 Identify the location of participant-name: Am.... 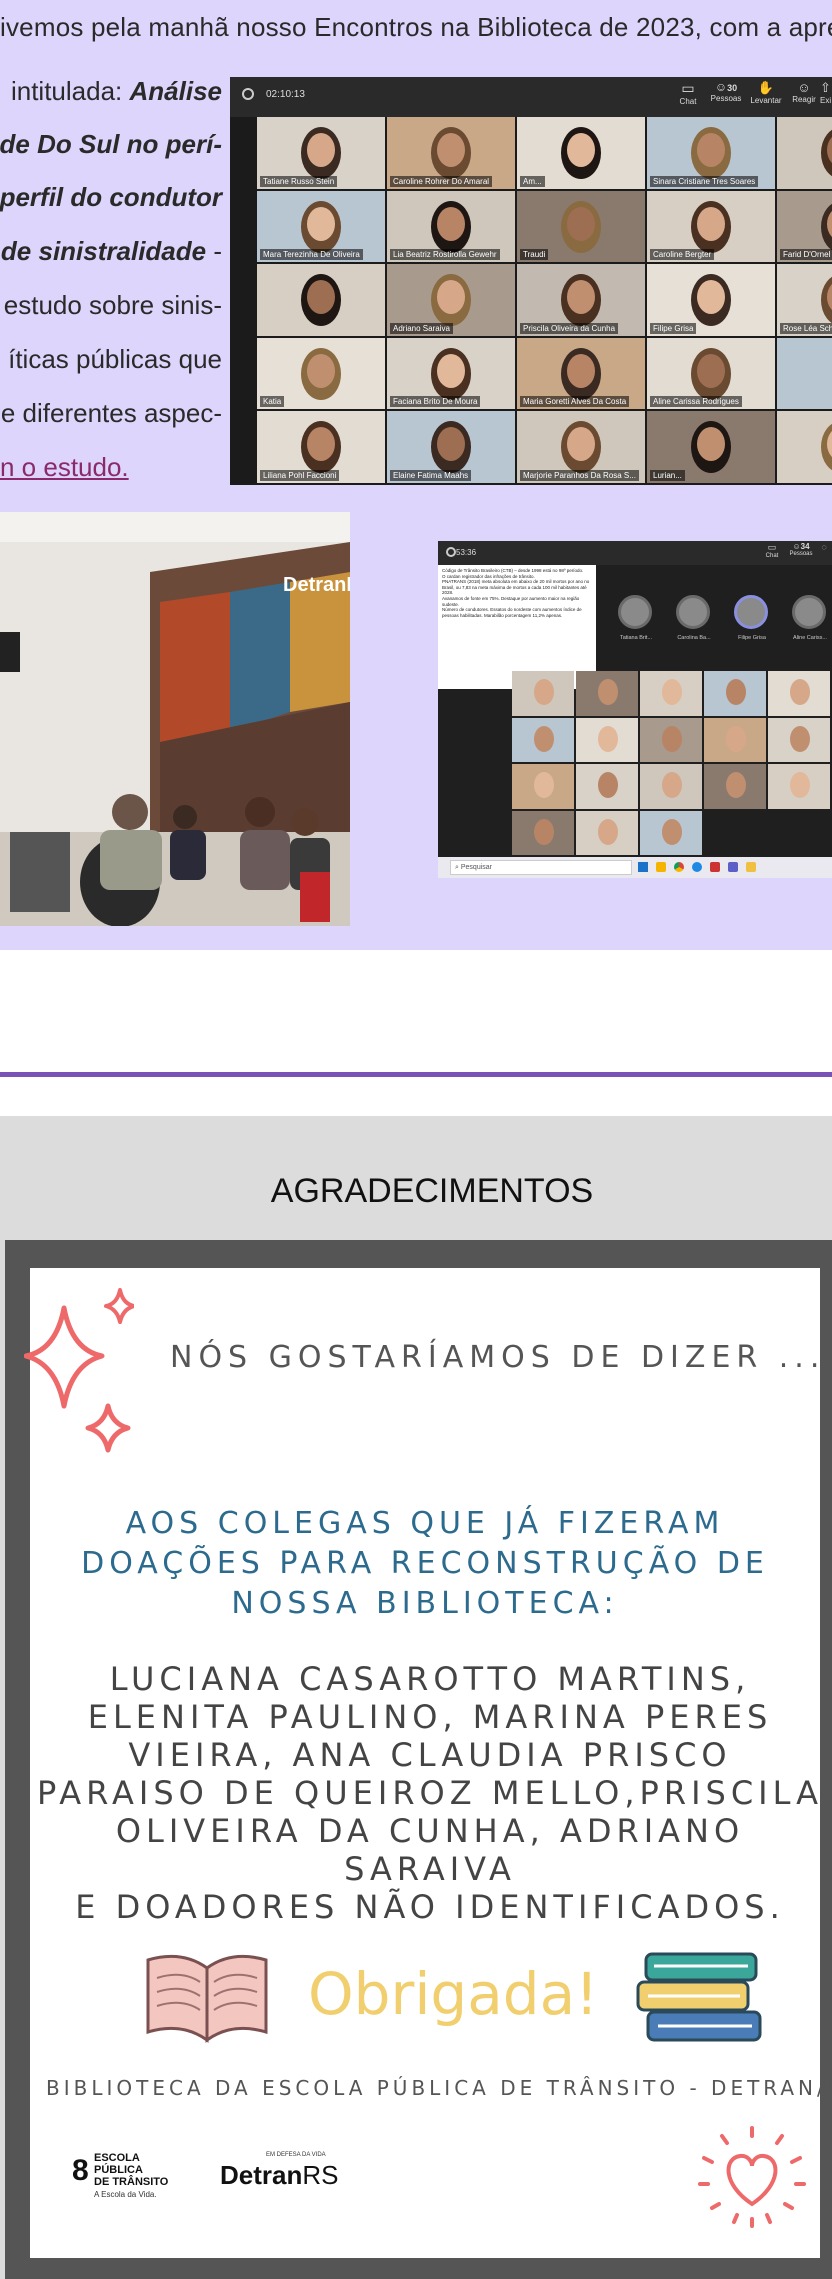
(532, 181).